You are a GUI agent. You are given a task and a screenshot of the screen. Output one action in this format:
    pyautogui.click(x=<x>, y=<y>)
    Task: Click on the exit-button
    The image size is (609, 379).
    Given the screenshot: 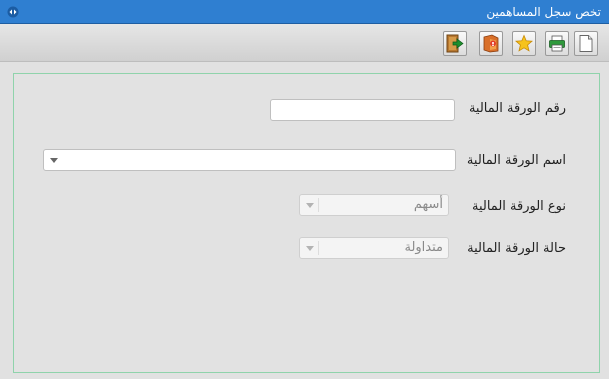 What is the action you would take?
    pyautogui.click(x=455, y=43)
    